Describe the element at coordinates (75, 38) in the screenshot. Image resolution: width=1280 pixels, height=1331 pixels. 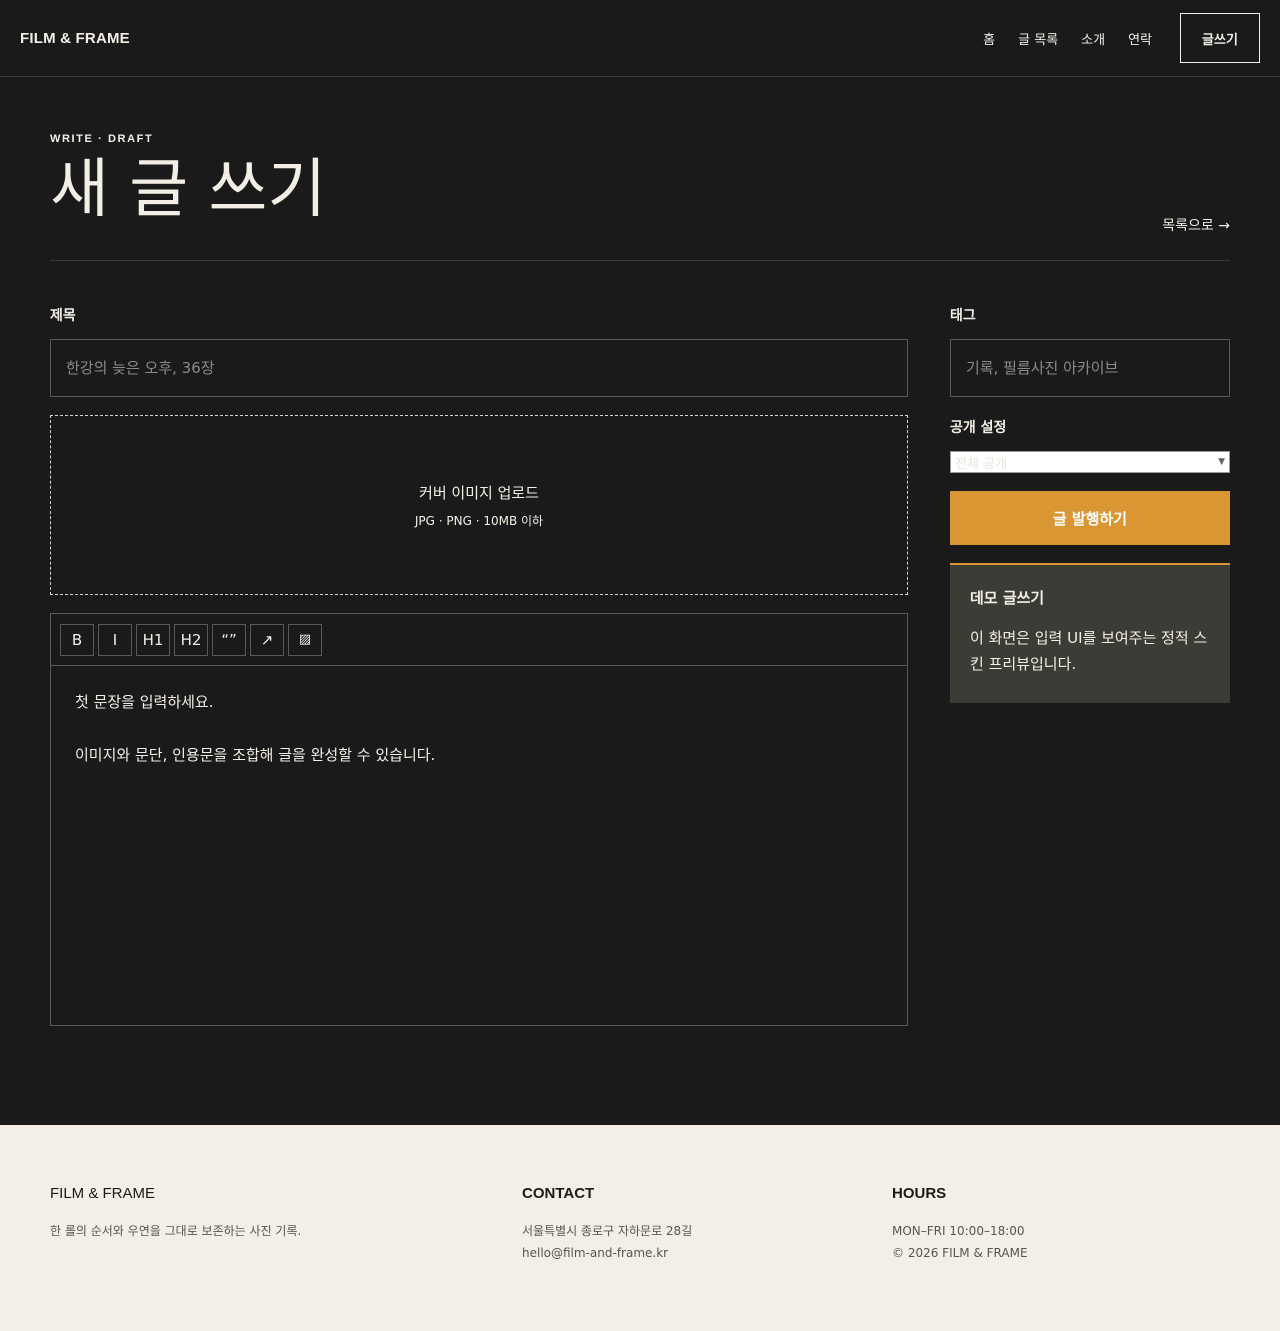
I see `brand-logo: FILM & FRAME` at that location.